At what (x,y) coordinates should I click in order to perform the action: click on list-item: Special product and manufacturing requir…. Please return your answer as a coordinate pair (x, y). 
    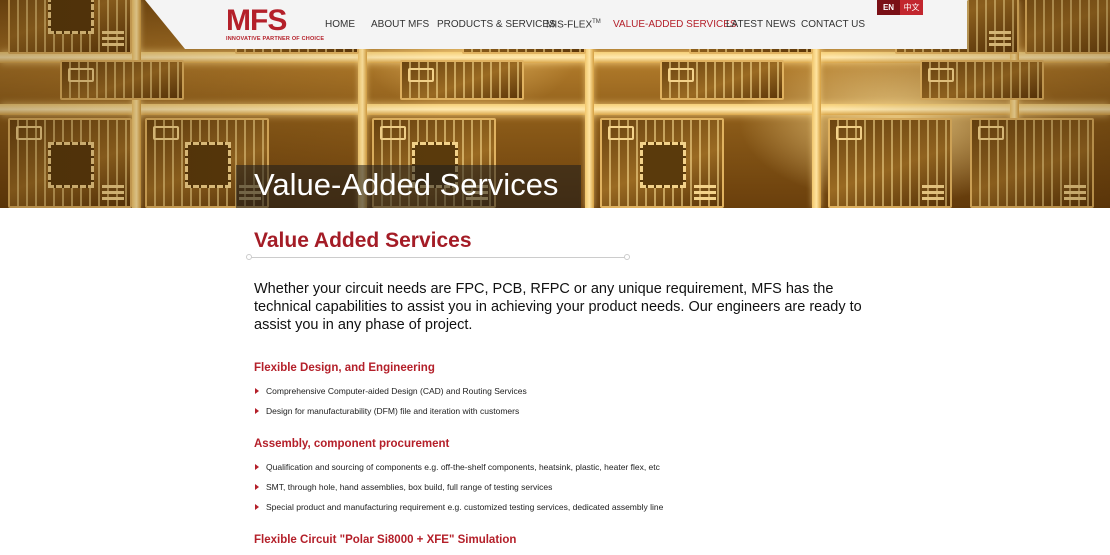
    Looking at the image, I should click on (459, 507).